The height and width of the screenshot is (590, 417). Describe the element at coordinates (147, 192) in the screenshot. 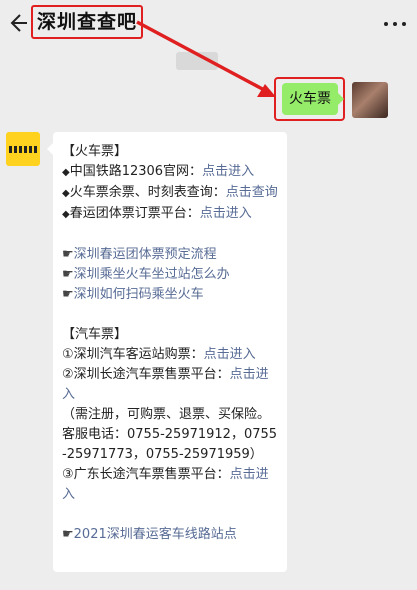

I see `list-item-label: 火车票余票、时刻表查询：` at that location.